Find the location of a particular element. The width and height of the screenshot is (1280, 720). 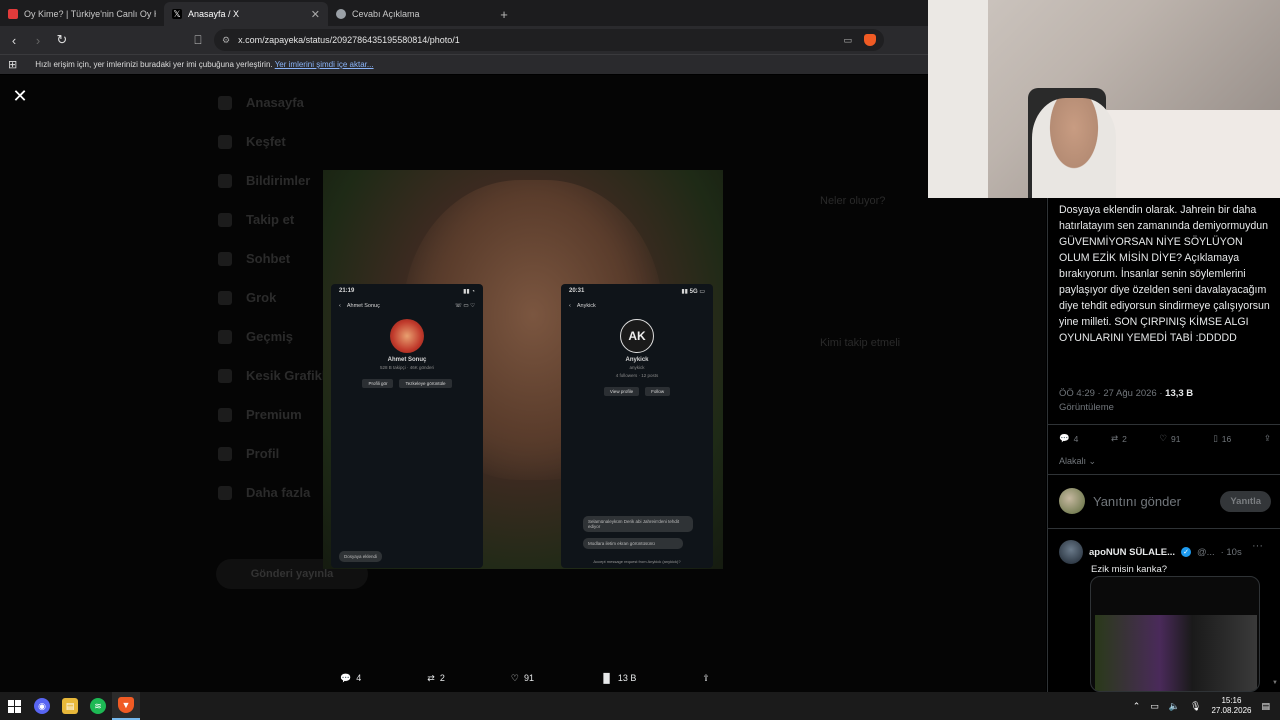

signal-icon: ▮▮ ◔ is located at coordinates (469, 292).